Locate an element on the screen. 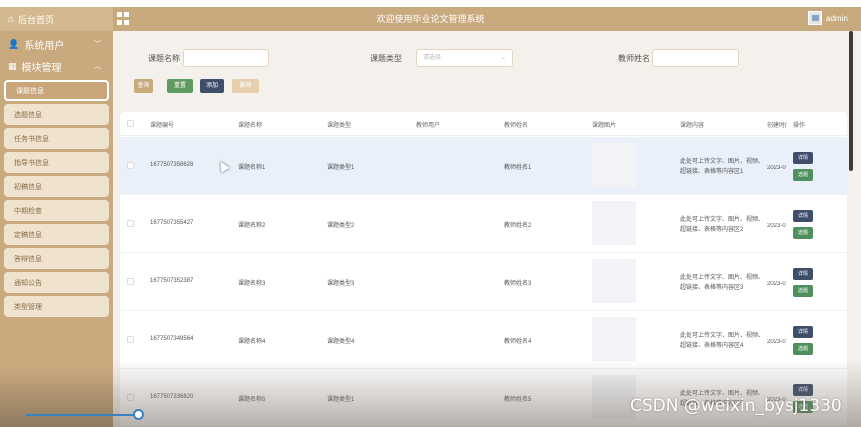 The width and height of the screenshot is (861, 427). teacher-name-label: 教师姓名 is located at coordinates (634, 58).